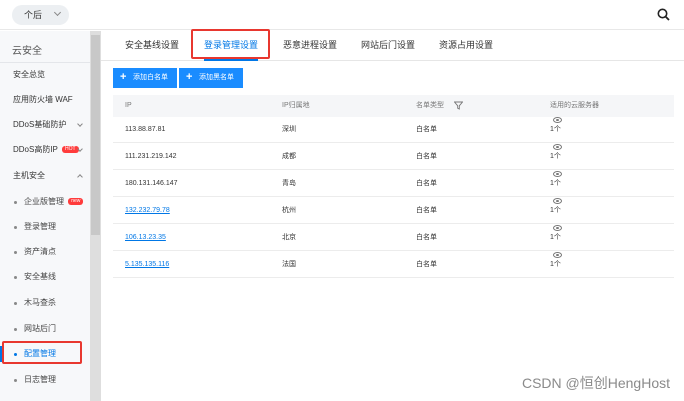 The image size is (684, 401). I want to click on sidebar-subitem-label: 配置管理, so click(40, 353).